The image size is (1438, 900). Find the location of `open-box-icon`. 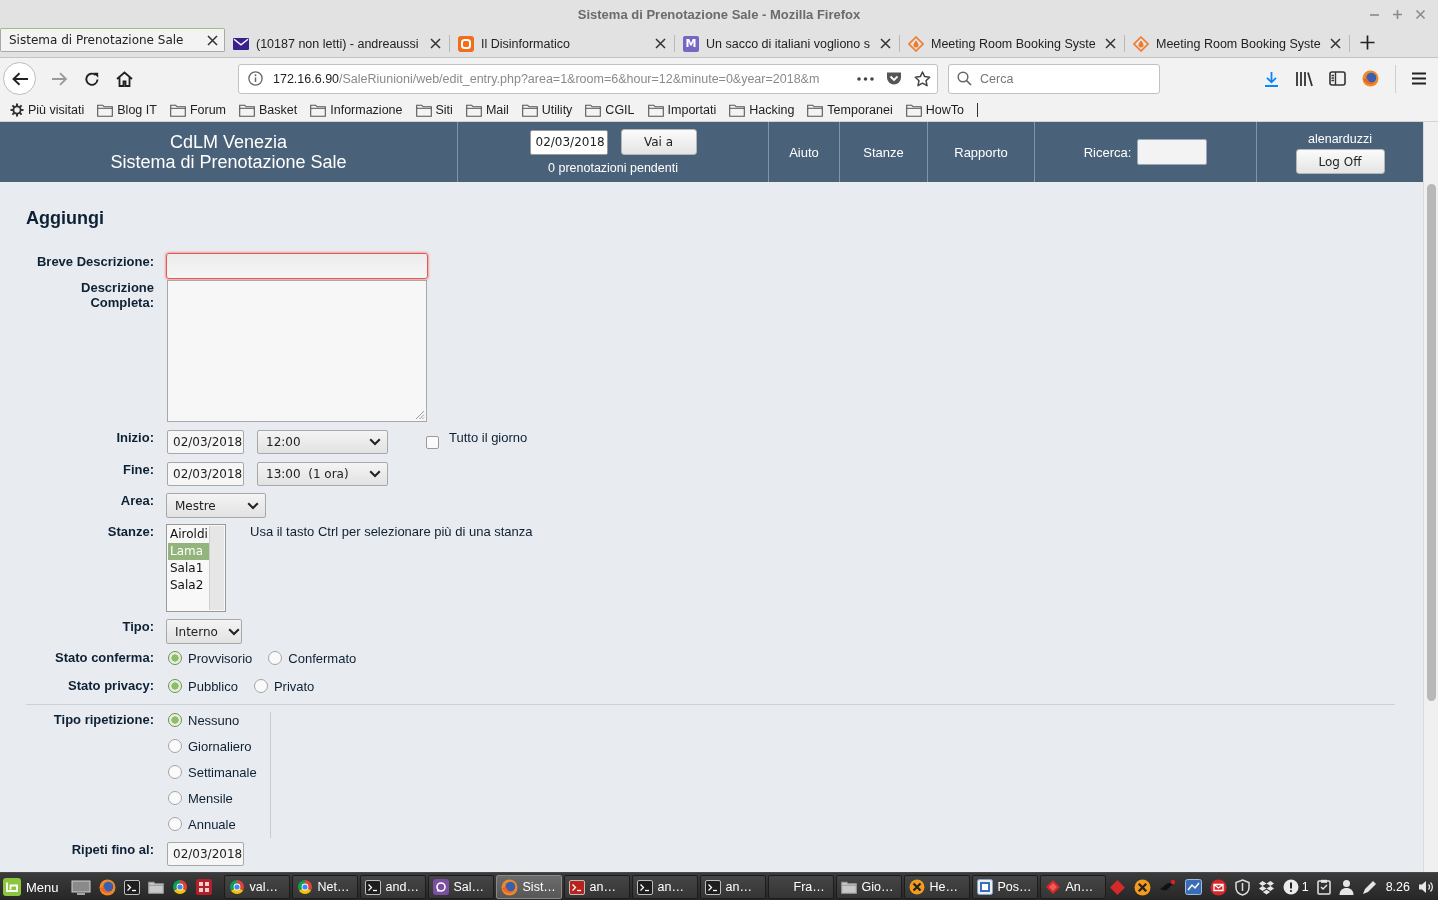

open-box-icon is located at coordinates (1266, 887).